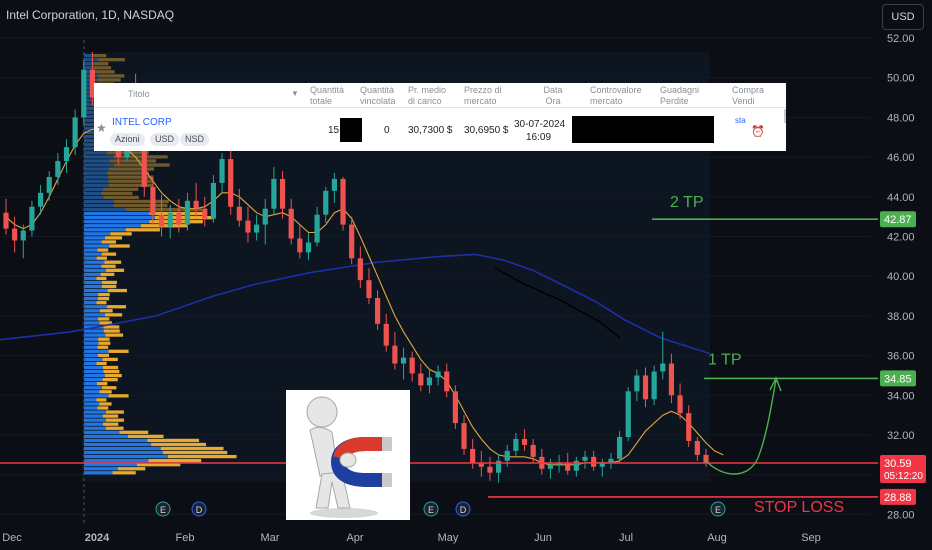 The image size is (932, 550). Describe the element at coordinates (411, 538) in the screenshot. I see `time-axis: Dec 2024 Feb Mar Apr May Jun Jul Aug Sep` at that location.